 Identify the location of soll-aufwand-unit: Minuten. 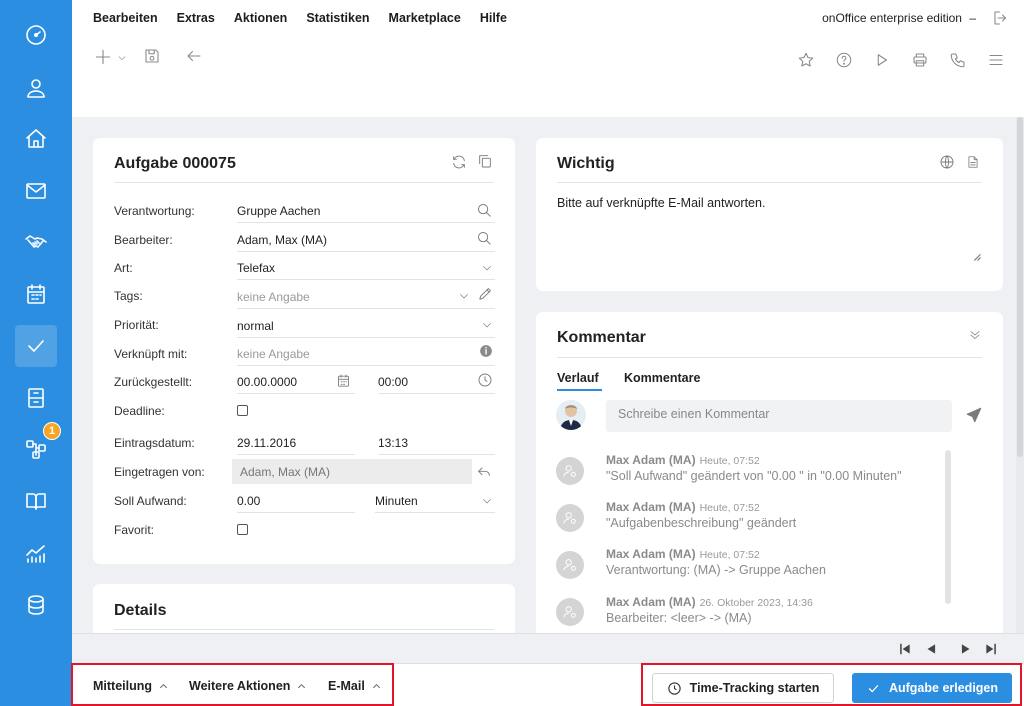
(396, 501).